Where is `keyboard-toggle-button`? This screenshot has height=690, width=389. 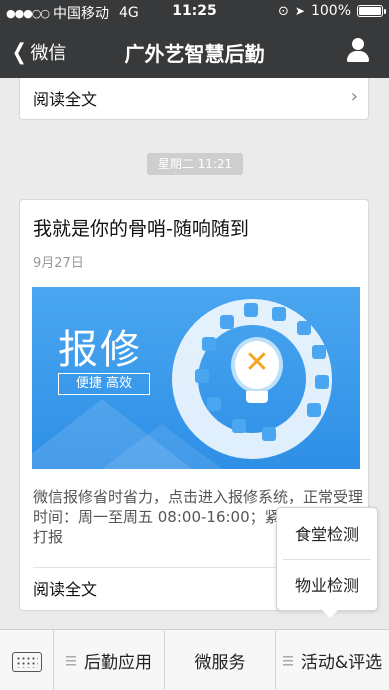 keyboard-toggle-button is located at coordinates (27, 660).